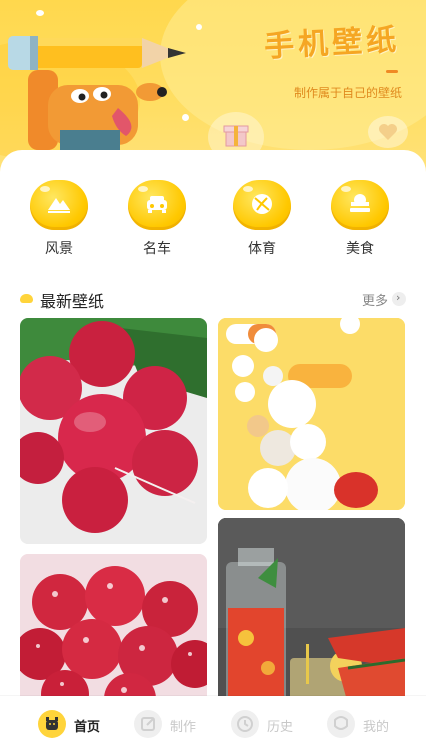  I want to click on tab-home: 首页, so click(83, 725).